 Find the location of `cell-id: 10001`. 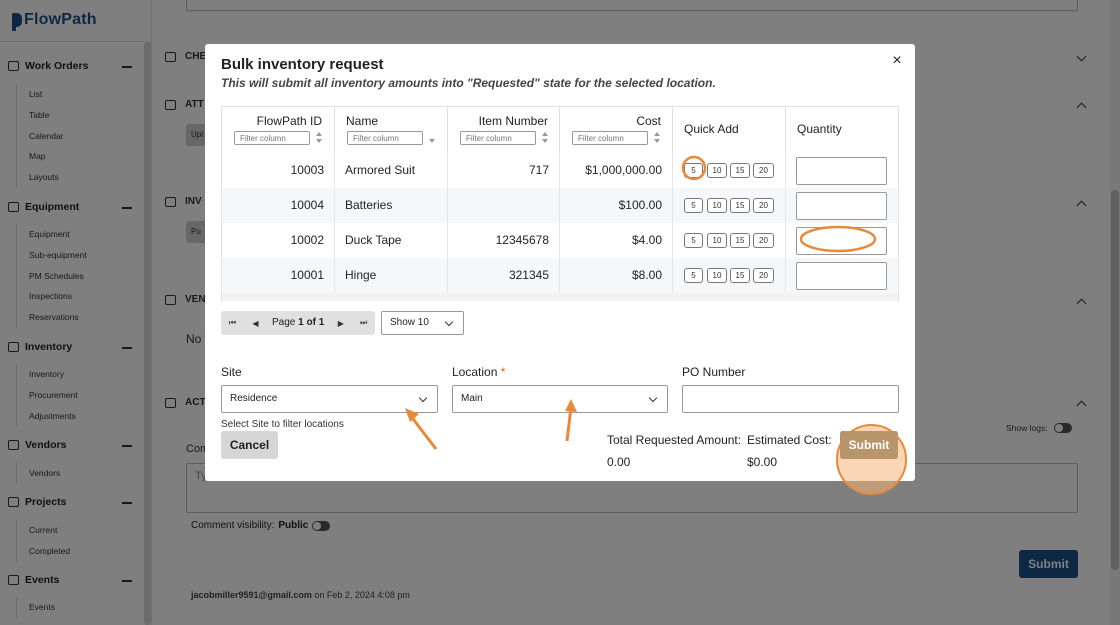

cell-id: 10001 is located at coordinates (278, 275).